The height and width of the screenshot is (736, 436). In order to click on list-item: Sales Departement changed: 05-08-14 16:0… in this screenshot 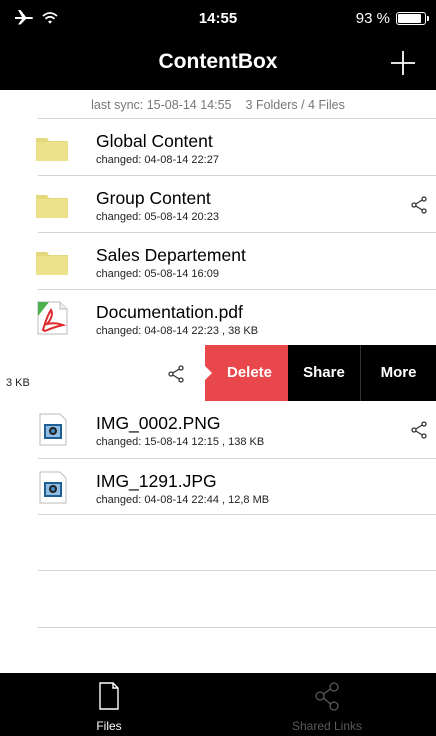, I will do `click(236, 260)`.